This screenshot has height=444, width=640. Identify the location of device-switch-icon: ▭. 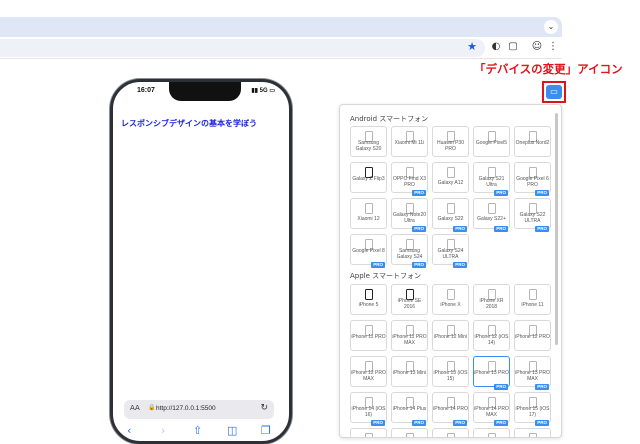
(554, 92).